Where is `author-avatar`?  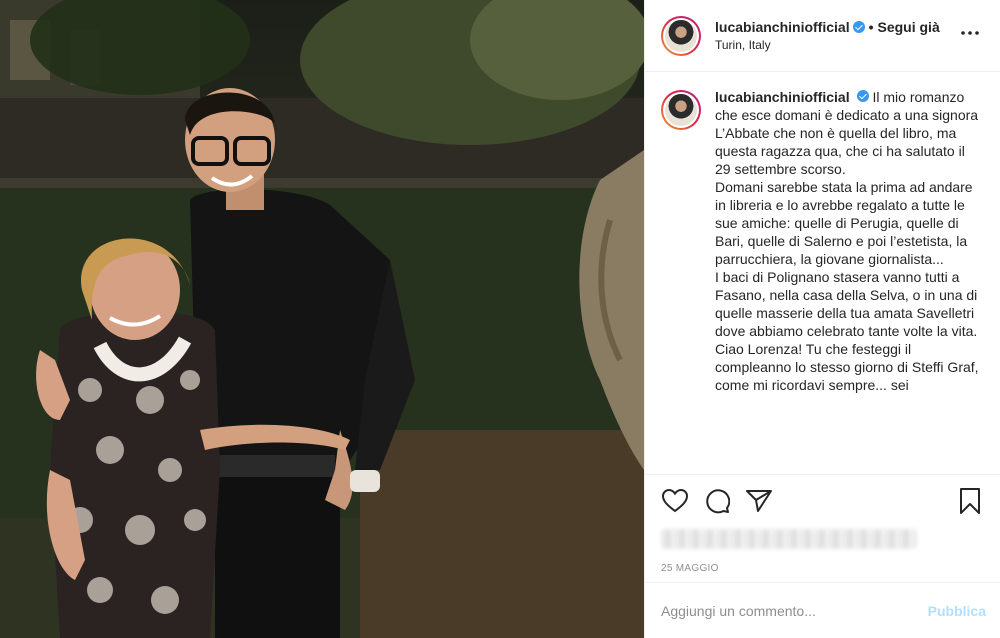
author-avatar is located at coordinates (681, 35).